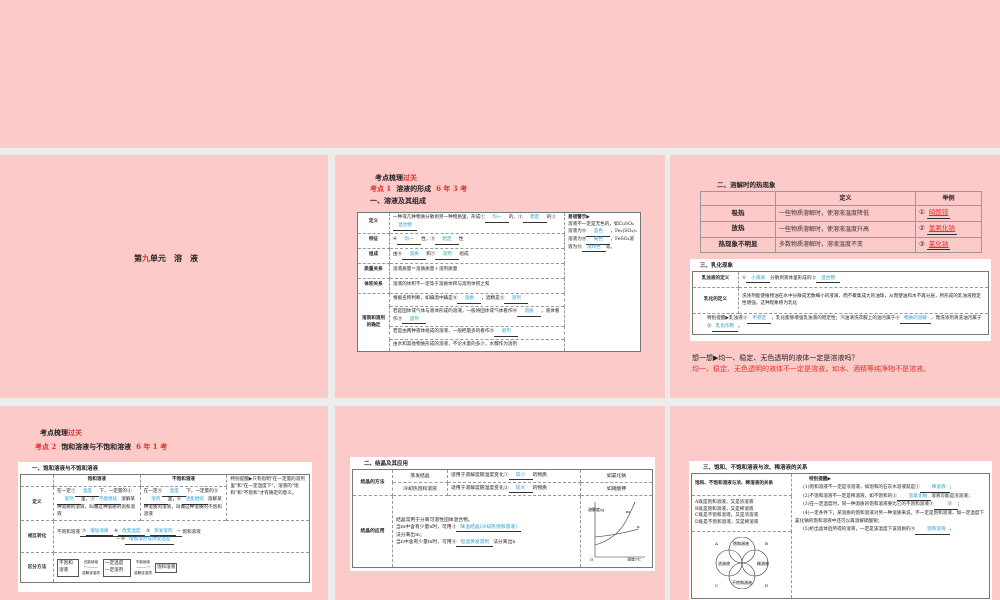 The height and width of the screenshot is (600, 1000). Describe the element at coordinates (91, 567) in the screenshot. I see `arrow-left-label: 还能继续 ←——— 溶解该溶质` at that location.